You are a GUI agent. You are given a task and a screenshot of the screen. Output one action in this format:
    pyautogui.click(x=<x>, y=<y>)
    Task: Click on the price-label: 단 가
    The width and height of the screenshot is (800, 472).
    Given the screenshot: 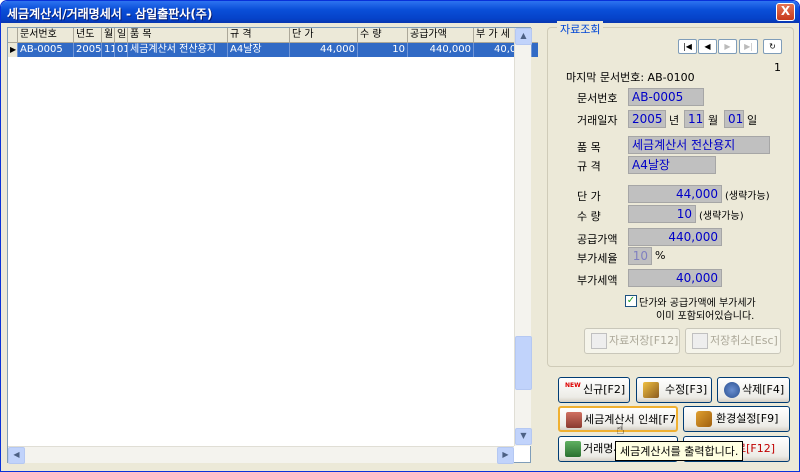 What is the action you would take?
    pyautogui.click(x=589, y=196)
    